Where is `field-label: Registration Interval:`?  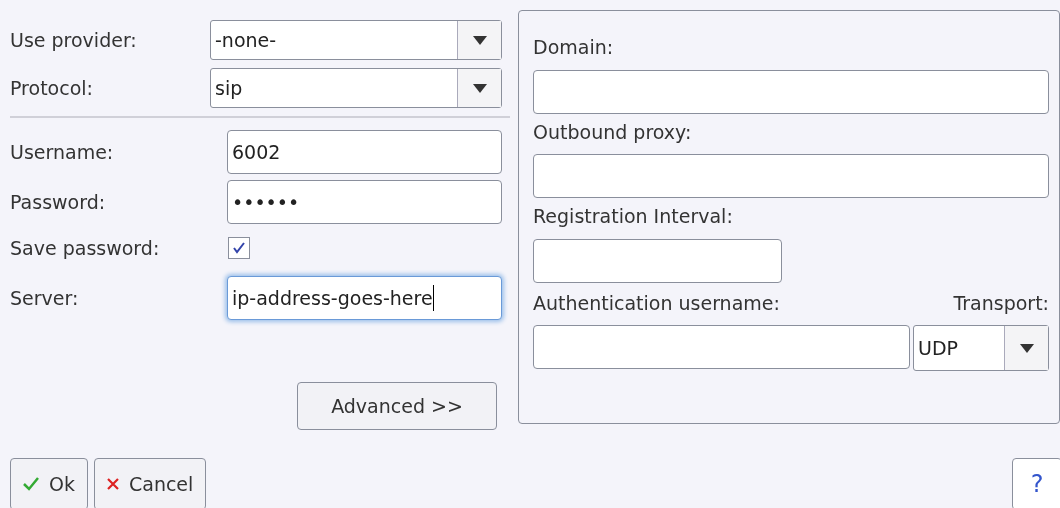
field-label: Registration Interval: is located at coordinates (633, 216).